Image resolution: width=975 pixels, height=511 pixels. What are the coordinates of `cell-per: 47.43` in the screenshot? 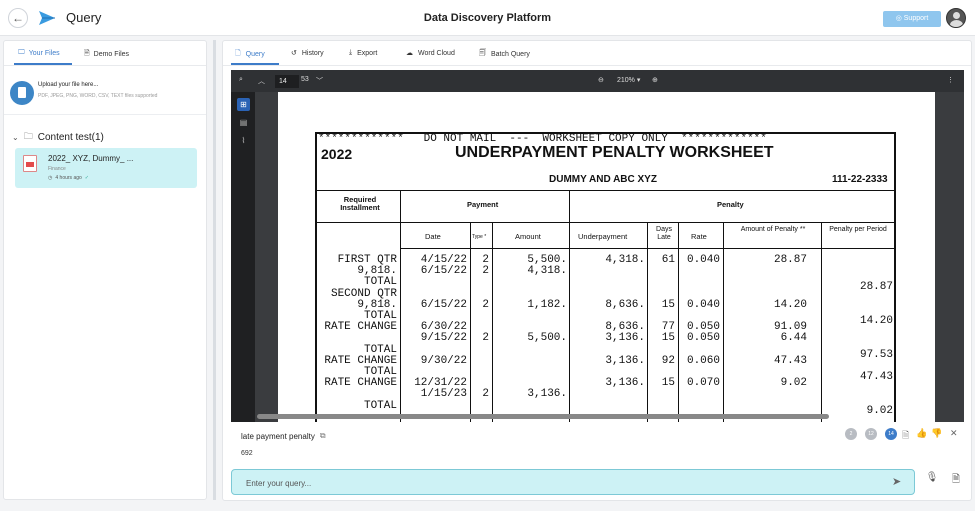 It's located at (876, 377).